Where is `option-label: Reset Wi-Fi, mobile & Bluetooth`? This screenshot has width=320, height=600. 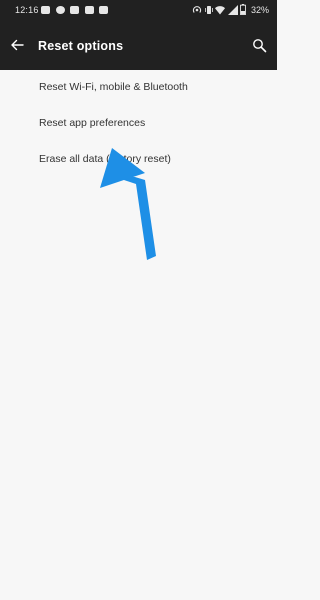 option-label: Reset Wi-Fi, mobile & Bluetooth is located at coordinates (113, 87).